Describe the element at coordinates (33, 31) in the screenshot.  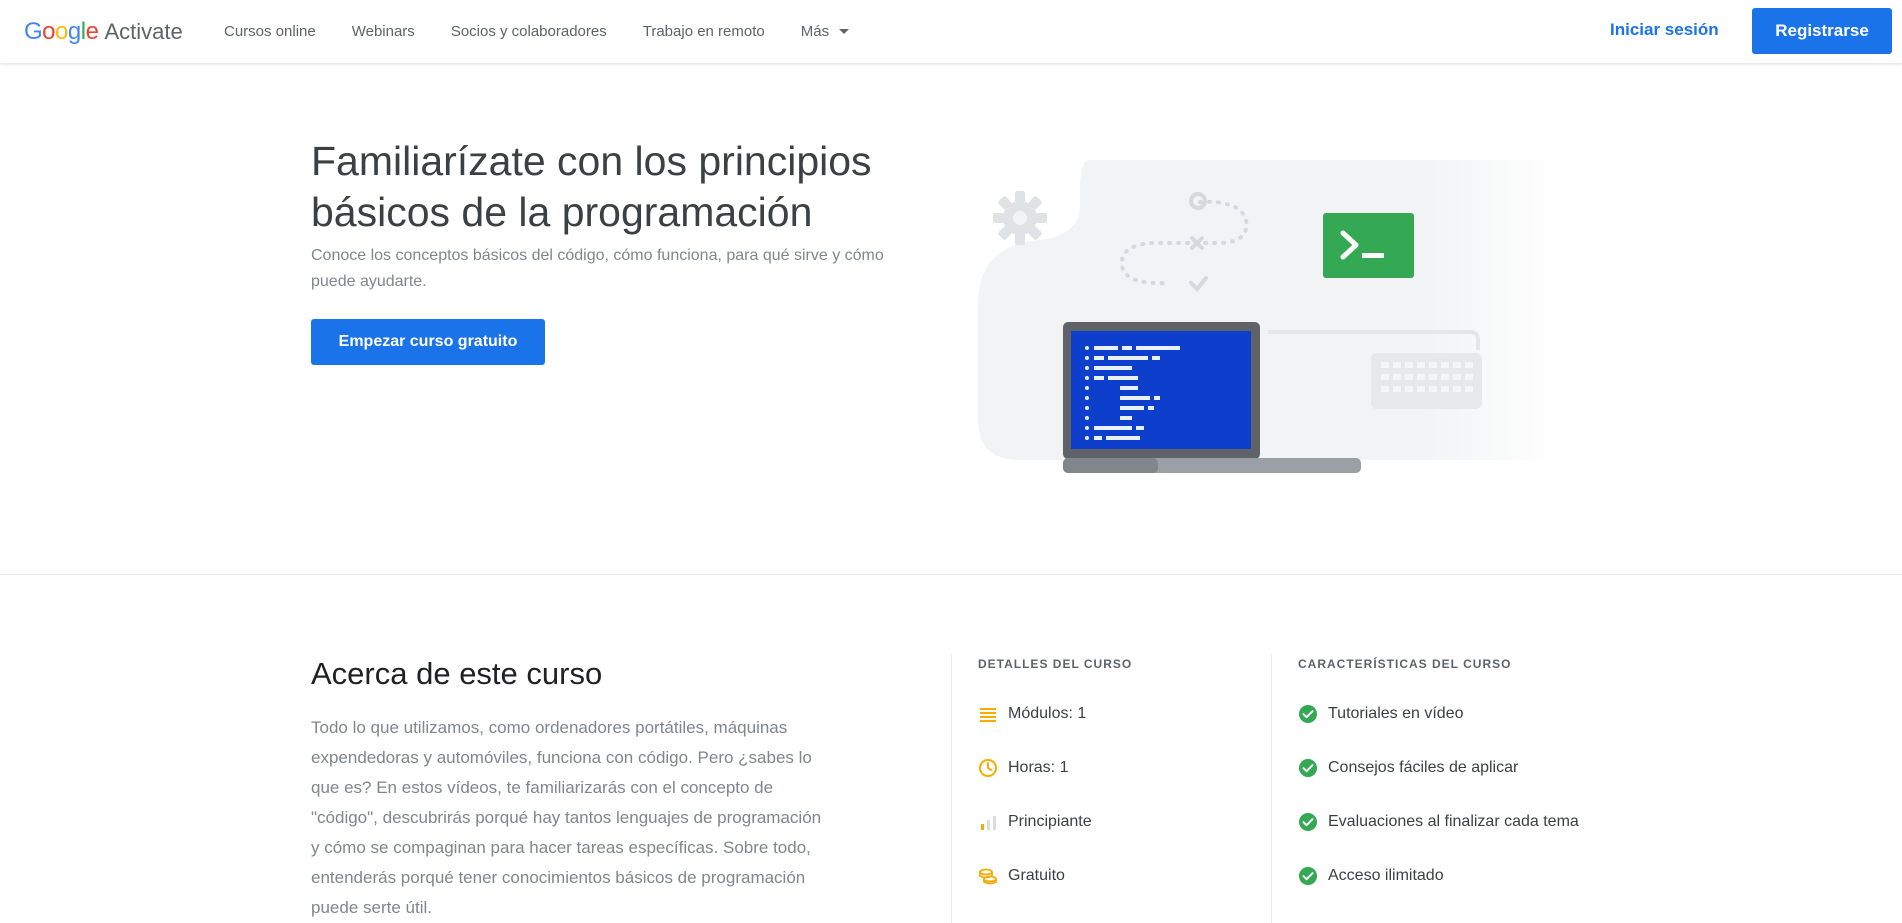
I see `logo-letter: G` at that location.